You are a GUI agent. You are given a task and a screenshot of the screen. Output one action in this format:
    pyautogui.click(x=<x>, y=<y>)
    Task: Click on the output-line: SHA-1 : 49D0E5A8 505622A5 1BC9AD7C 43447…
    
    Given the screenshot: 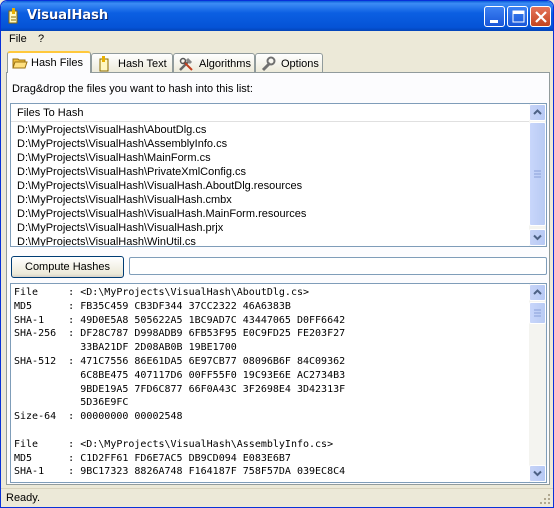 What is the action you would take?
    pyautogui.click(x=180, y=320)
    